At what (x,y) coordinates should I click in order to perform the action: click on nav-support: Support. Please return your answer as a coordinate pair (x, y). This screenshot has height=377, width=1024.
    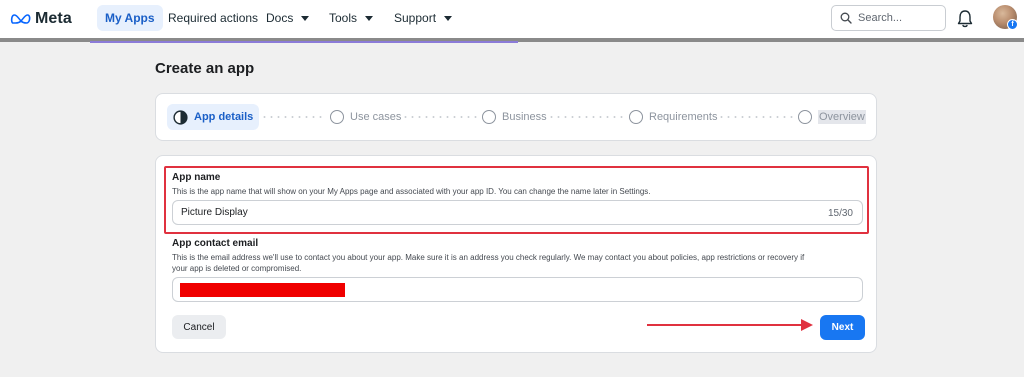
    Looking at the image, I should click on (423, 18).